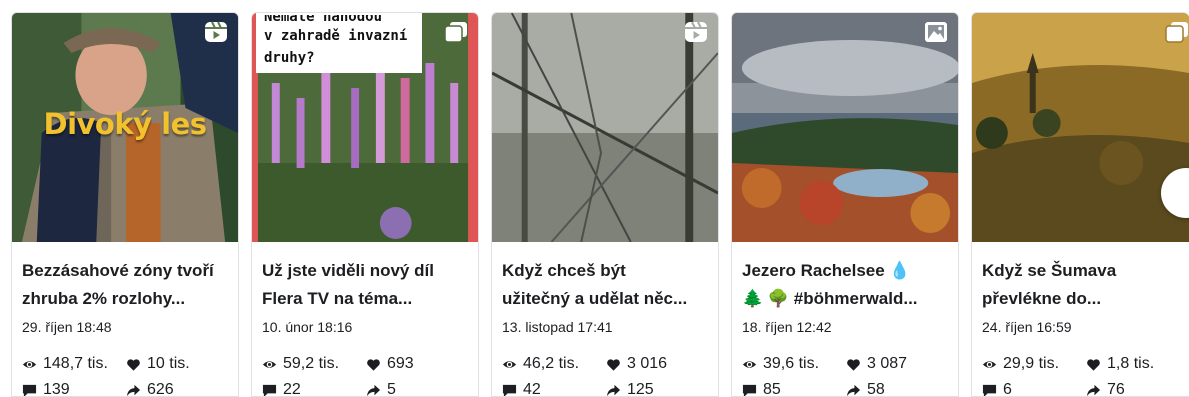  Describe the element at coordinates (339, 43) in the screenshot. I see `thumbnail-caption: Nemáte náhodou v zahradě invazní druhy?` at that location.